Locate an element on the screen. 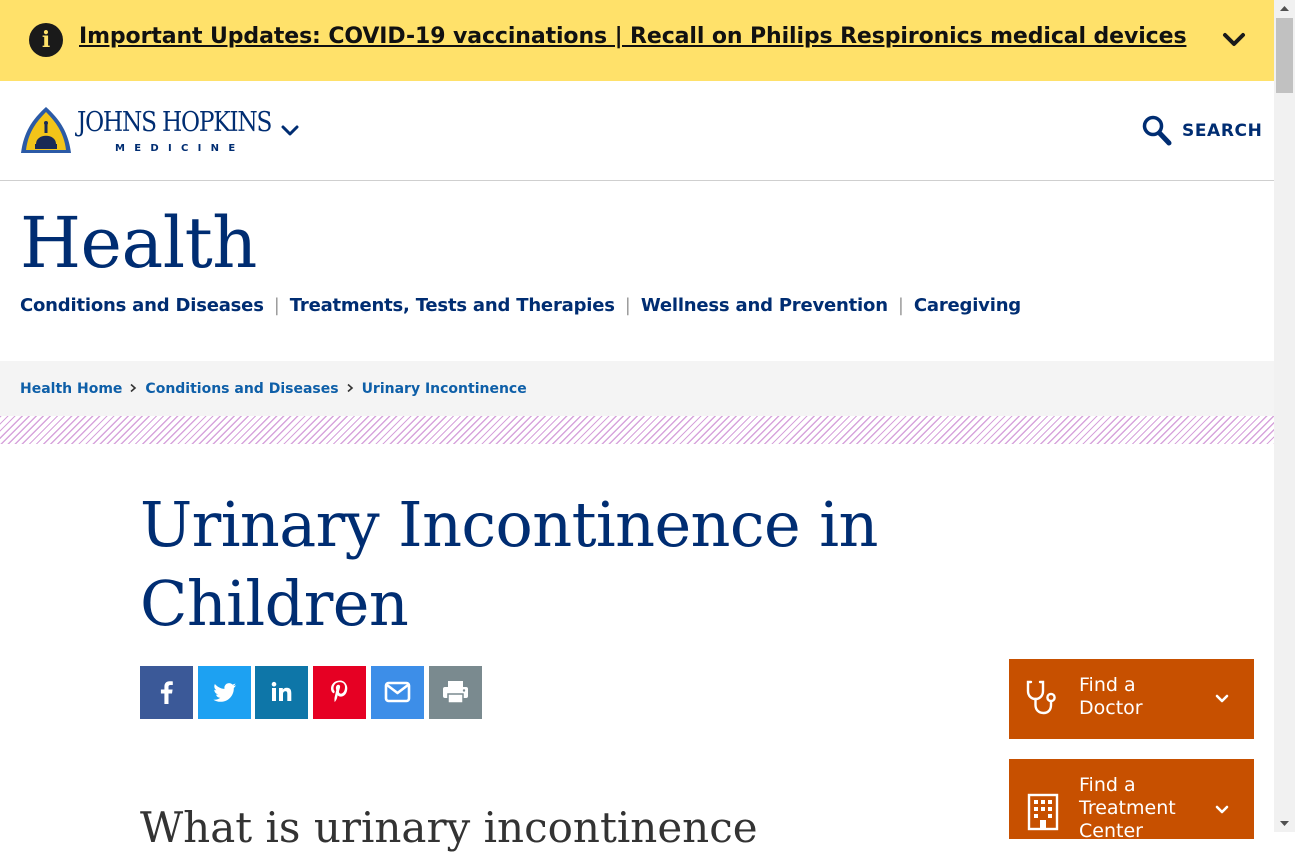  scroll-up-button is located at coordinates (1284, 8).